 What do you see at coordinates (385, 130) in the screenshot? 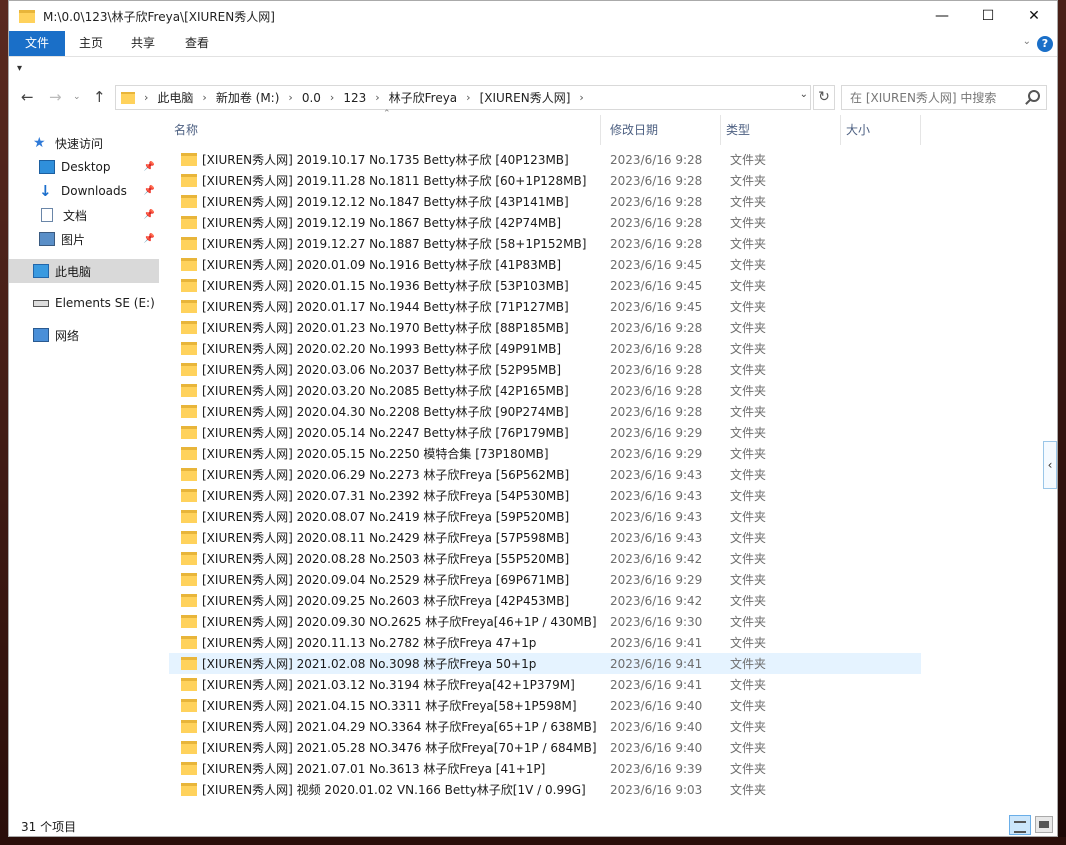
I see `column-name: 名称` at bounding box center [385, 130].